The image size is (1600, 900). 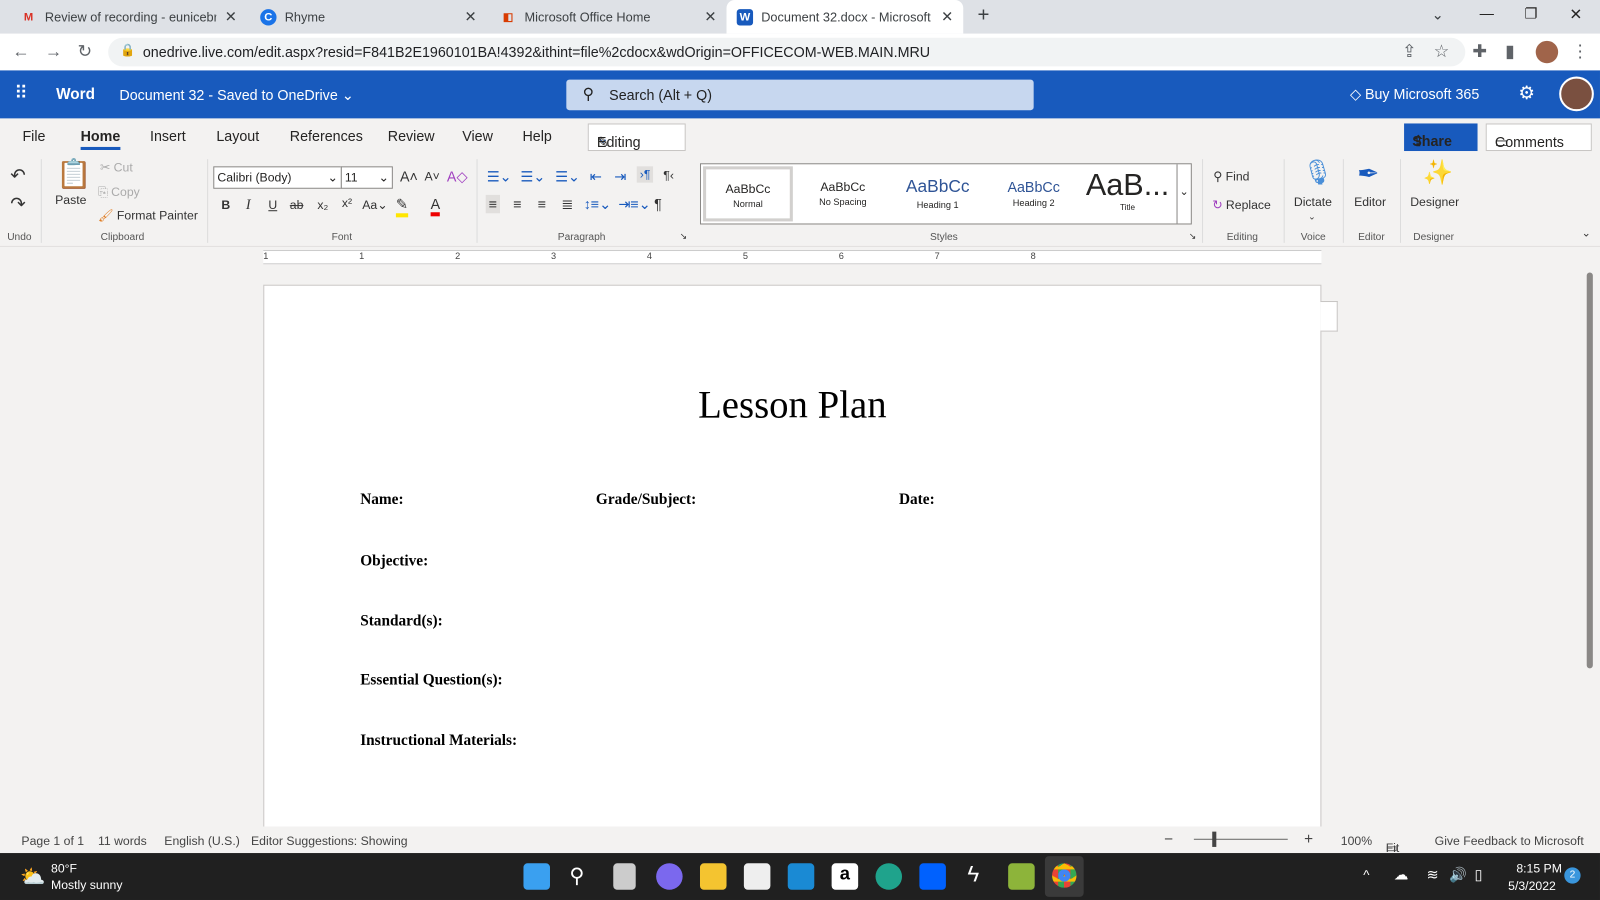 I want to click on zoom-in-button: +, so click(x=1308, y=839).